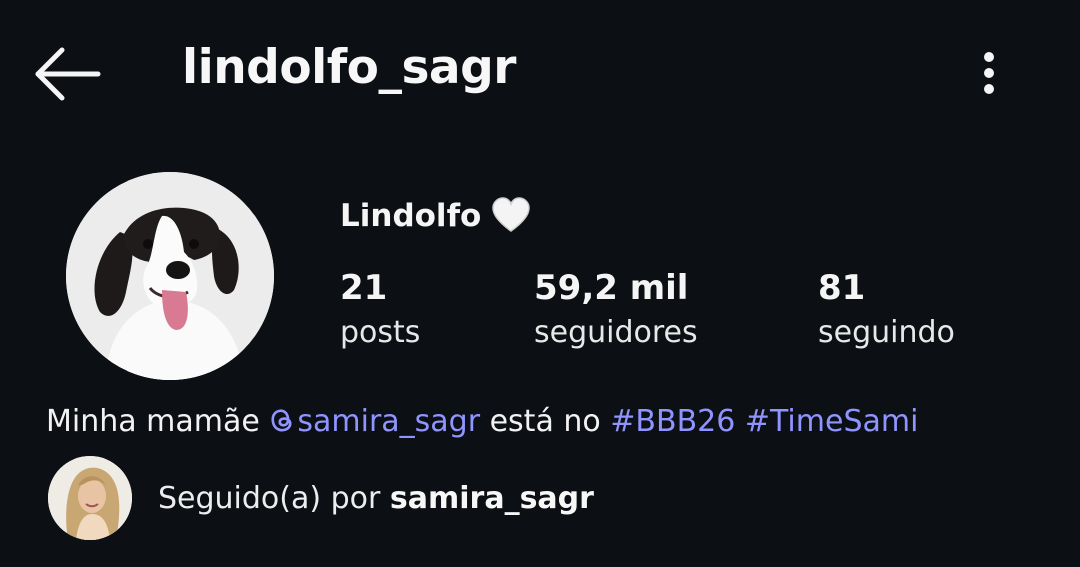 The image size is (1080, 567). I want to click on followed-by-user: samira_sagr, so click(492, 498).